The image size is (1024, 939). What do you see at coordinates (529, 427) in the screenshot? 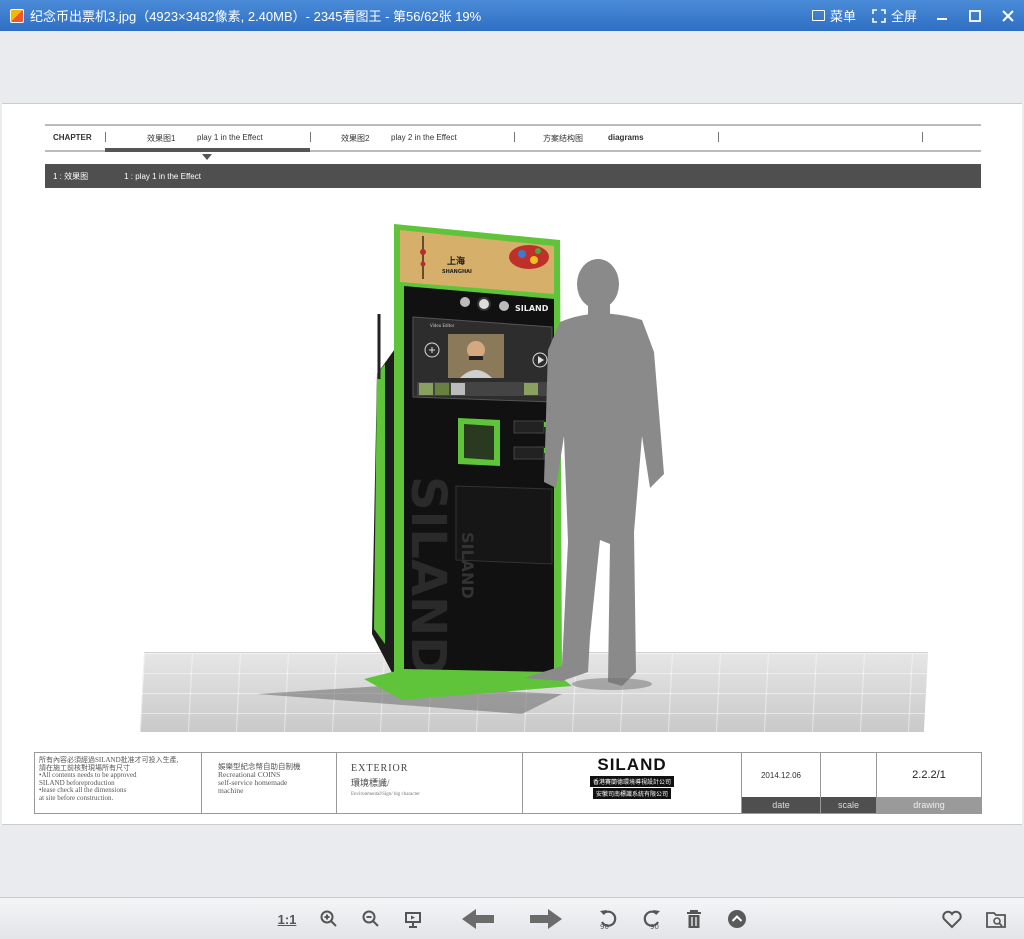
I see `card-slot-top` at bounding box center [529, 427].